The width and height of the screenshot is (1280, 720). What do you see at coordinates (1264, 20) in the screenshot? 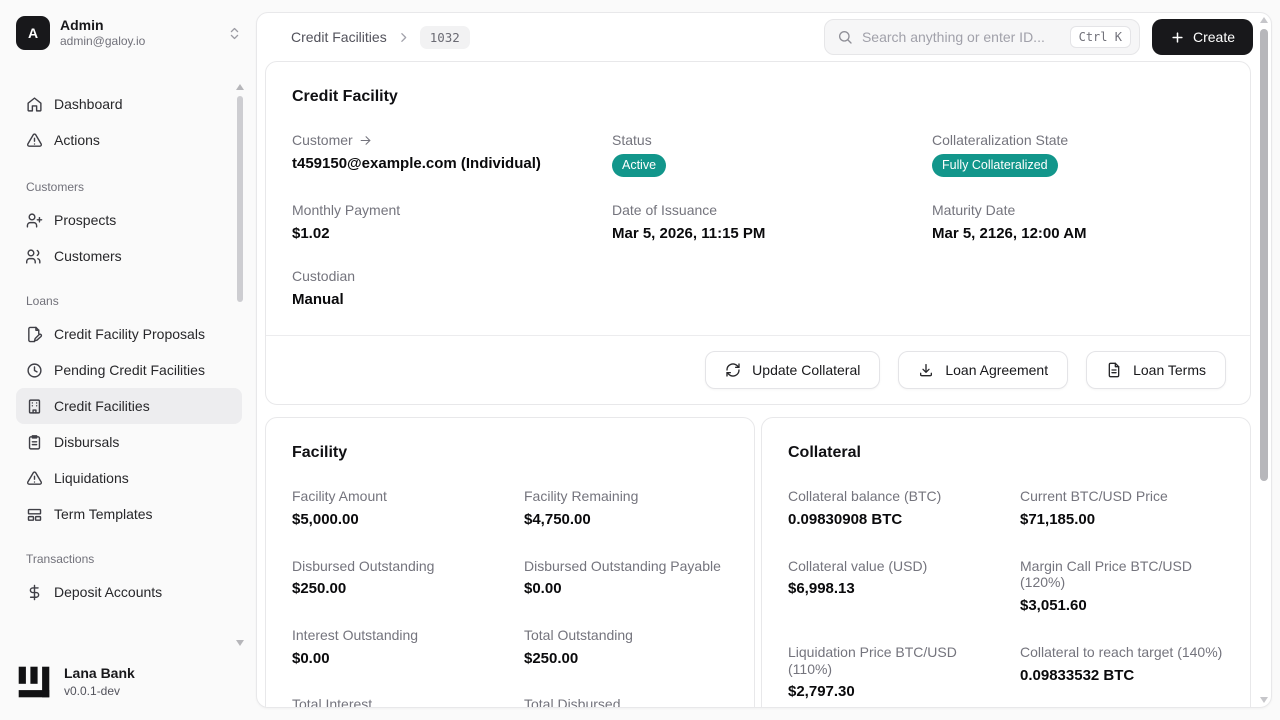
I see `main-scroll-up-arrow` at bounding box center [1264, 20].